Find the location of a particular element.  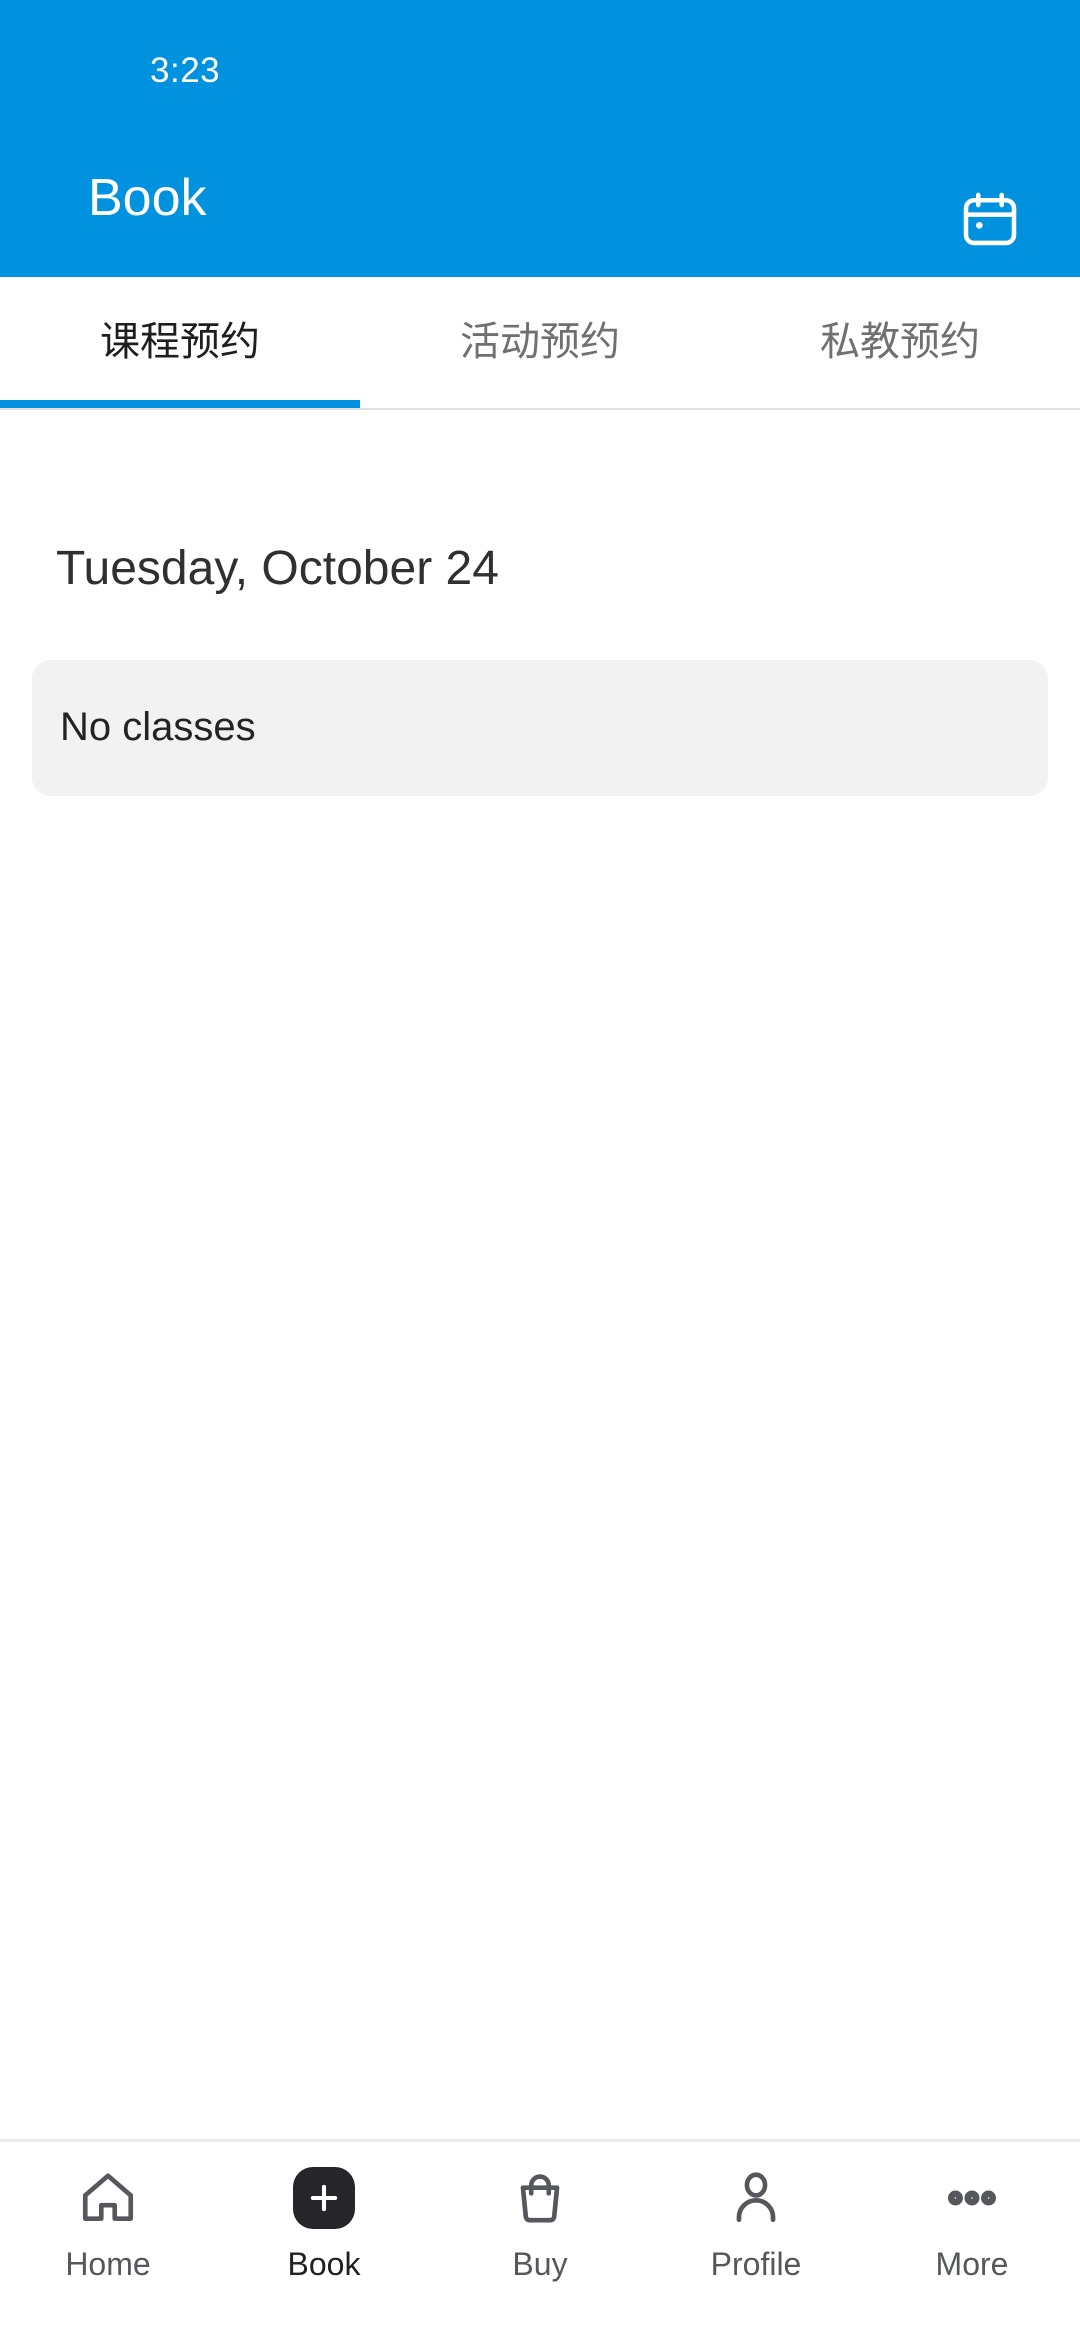

nav-item-profile: Profile is located at coordinates (756, 2235).